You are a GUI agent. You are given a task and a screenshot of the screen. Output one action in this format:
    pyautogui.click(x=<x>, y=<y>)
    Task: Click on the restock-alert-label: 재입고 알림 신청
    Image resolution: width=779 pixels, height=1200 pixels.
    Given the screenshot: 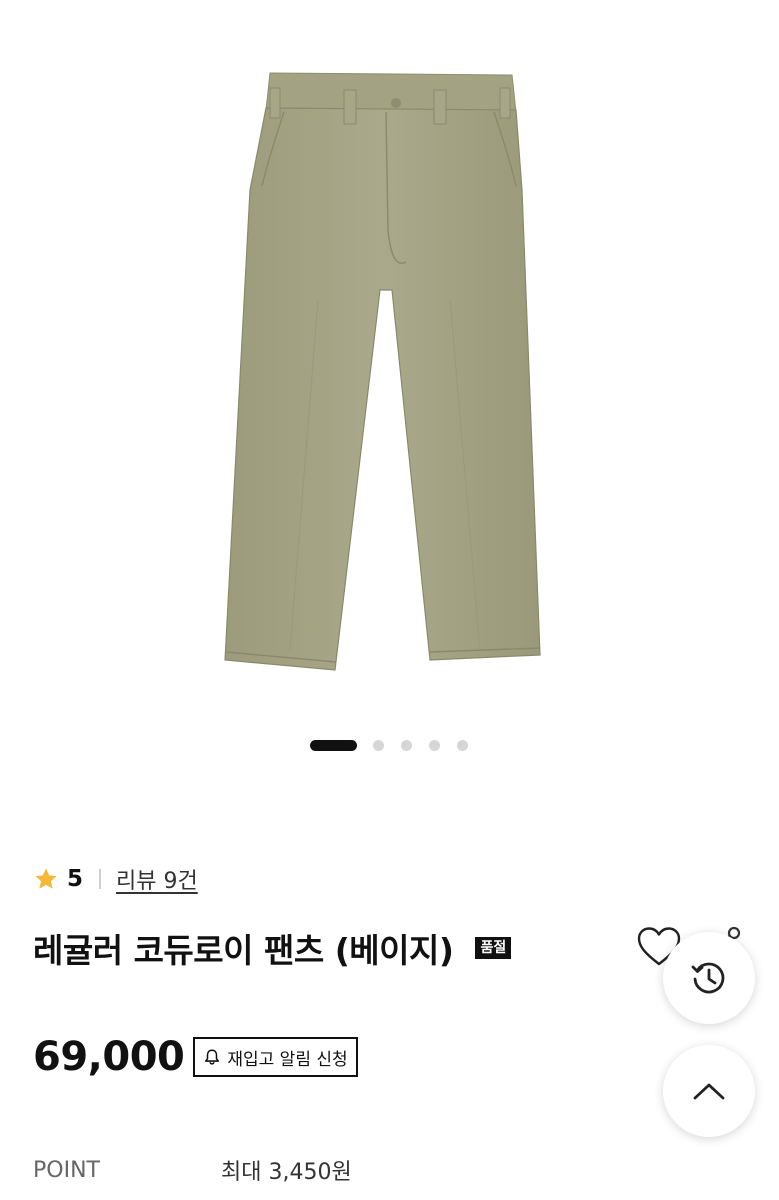 What is the action you would take?
    pyautogui.click(x=287, y=1059)
    